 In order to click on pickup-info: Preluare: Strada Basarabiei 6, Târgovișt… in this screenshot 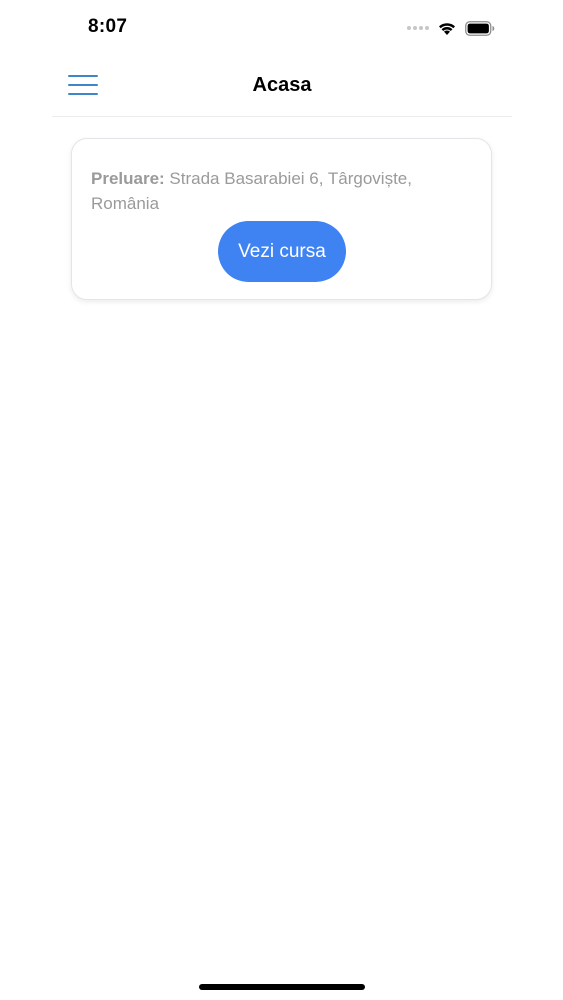, I will do `click(281, 191)`.